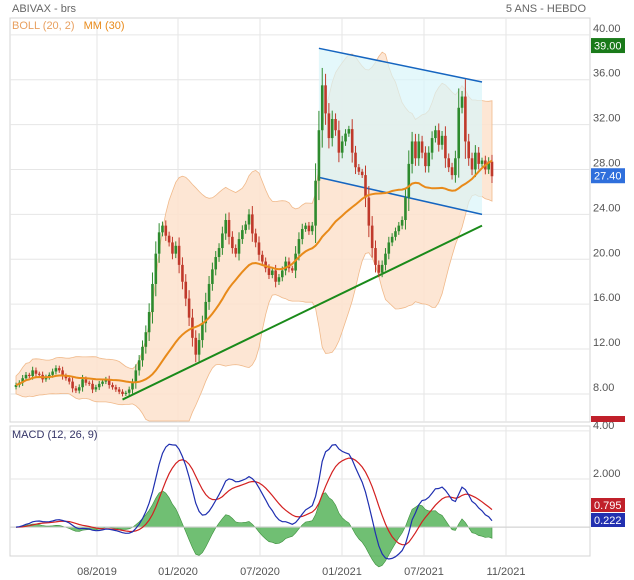 This screenshot has height=580, width=634. Describe the element at coordinates (43, 26) in the screenshot. I see `legend-boll: BOLL (20, 2)` at that location.